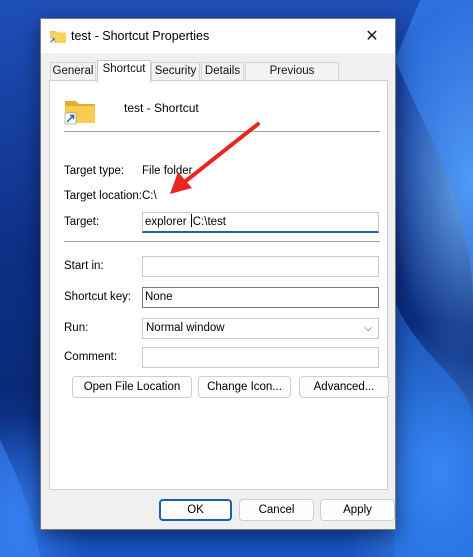 The height and width of the screenshot is (557, 473). What do you see at coordinates (76, 328) in the screenshot?
I see `run-label: Run:` at bounding box center [76, 328].